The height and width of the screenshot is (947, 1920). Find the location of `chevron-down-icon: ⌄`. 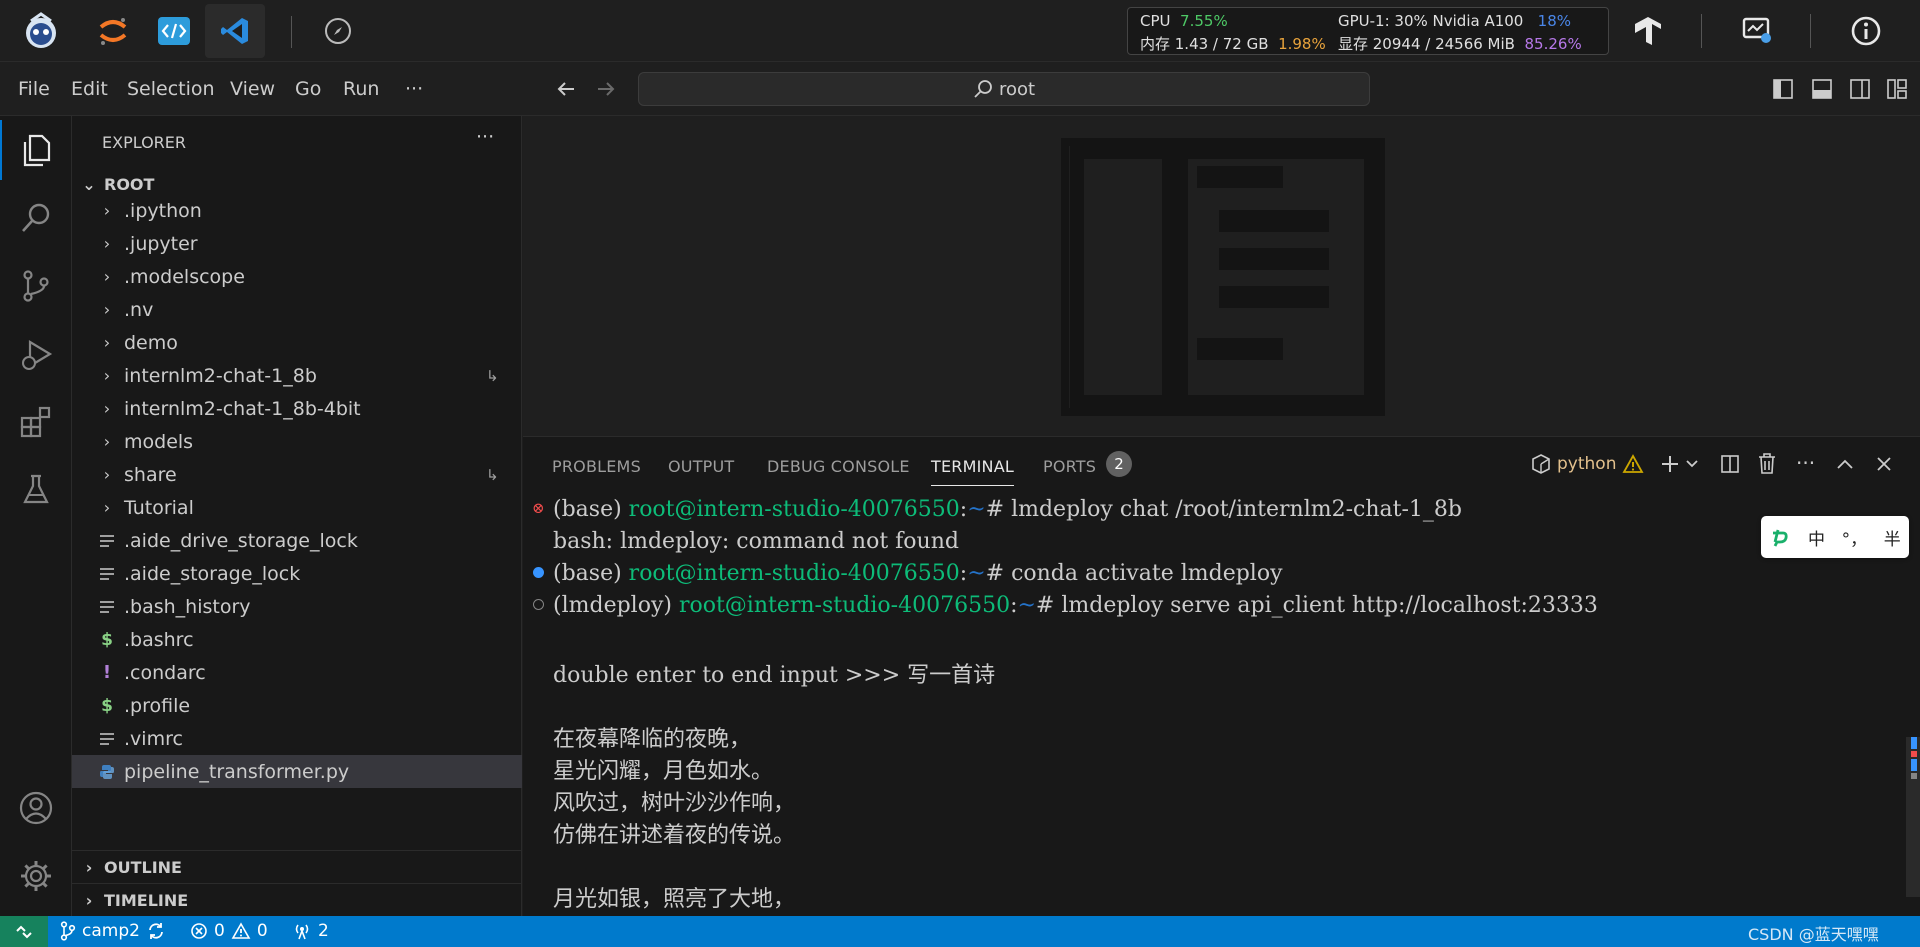

chevron-down-icon: ⌄ is located at coordinates (89, 184).